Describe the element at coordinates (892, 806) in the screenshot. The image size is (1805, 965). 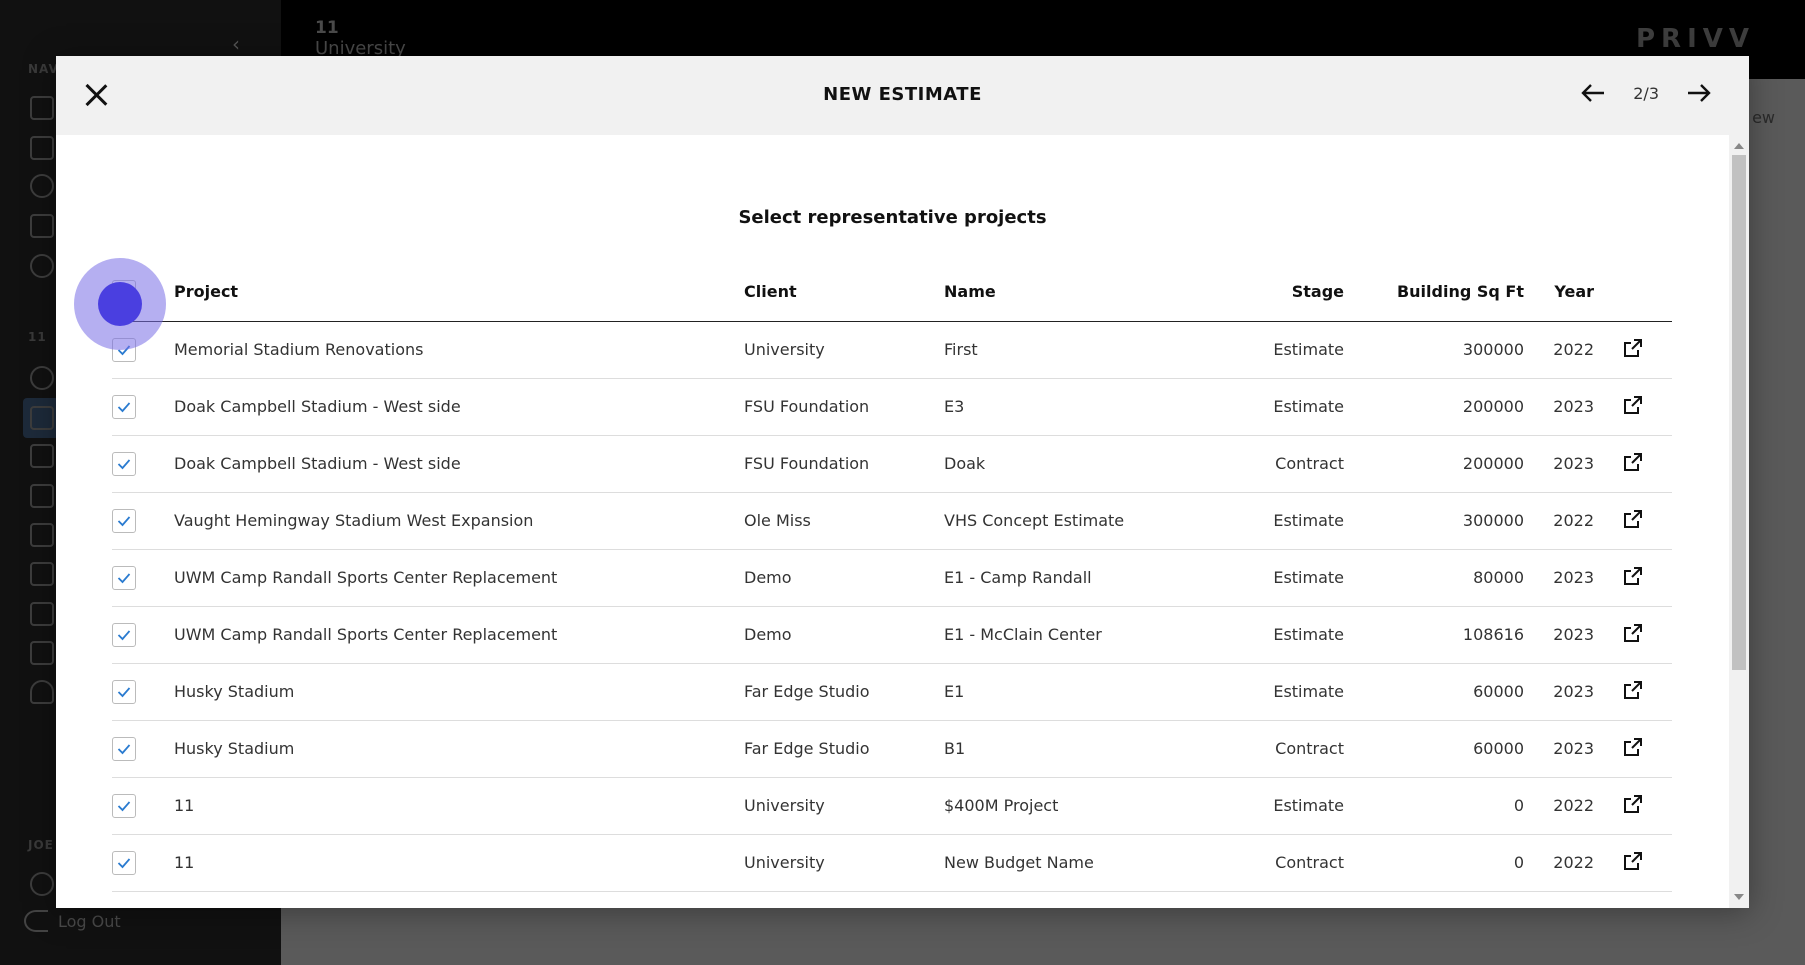
I see `table-row: 11 University $400M Project Estimate 0 2022` at that location.